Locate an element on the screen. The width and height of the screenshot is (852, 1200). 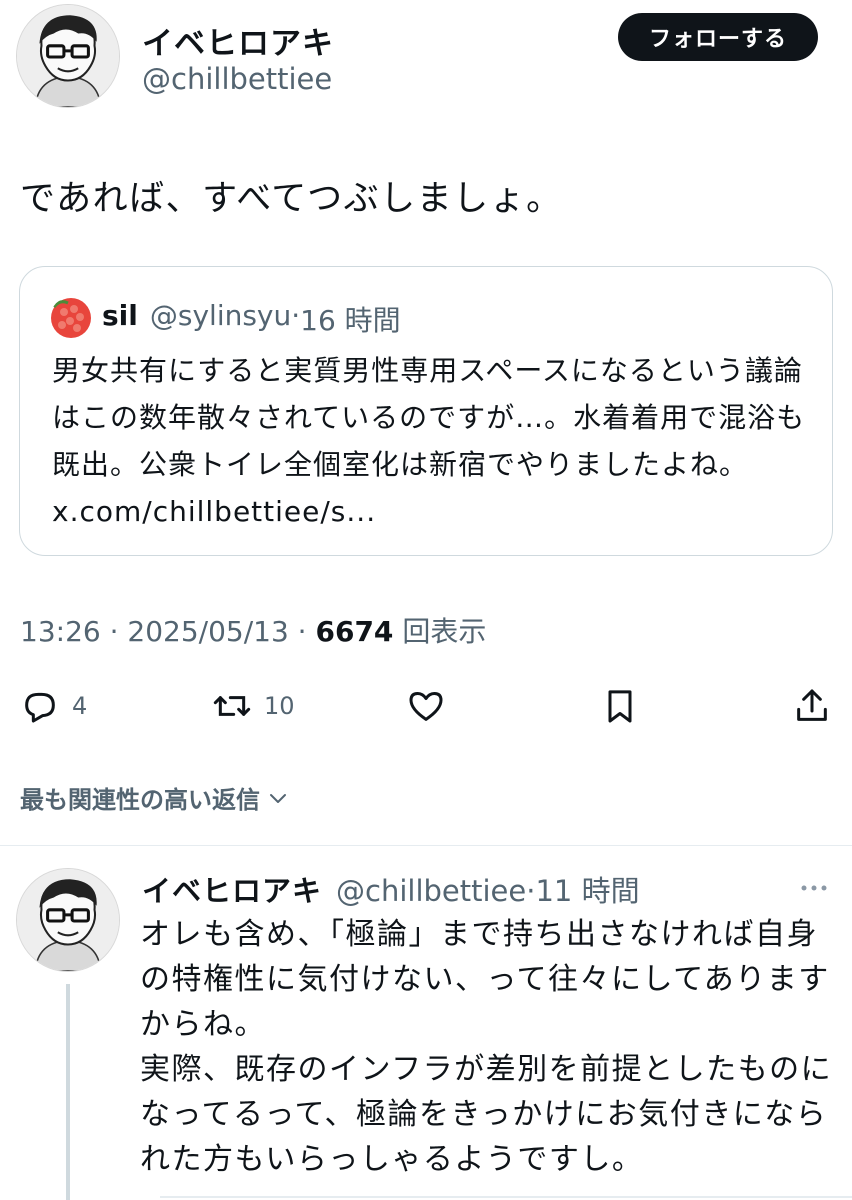
replies-sort-label: 最も関連性の高い返信 is located at coordinates (140, 800).